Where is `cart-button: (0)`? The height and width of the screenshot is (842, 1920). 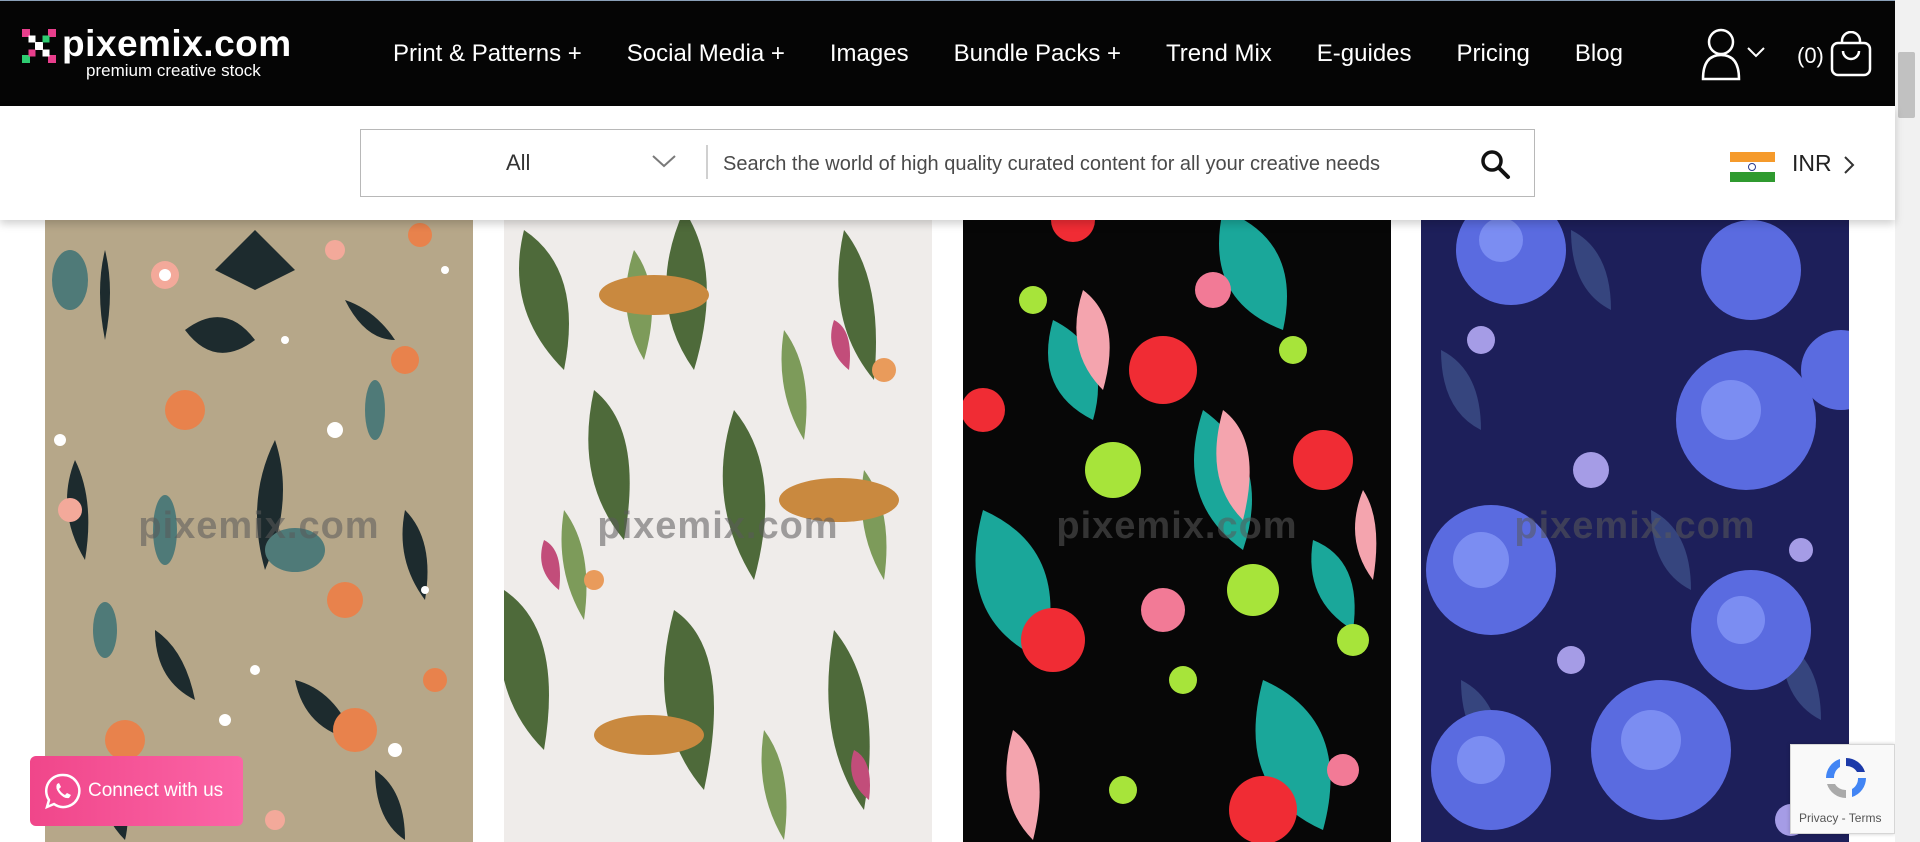
cart-button: (0) is located at coordinates (1842, 56).